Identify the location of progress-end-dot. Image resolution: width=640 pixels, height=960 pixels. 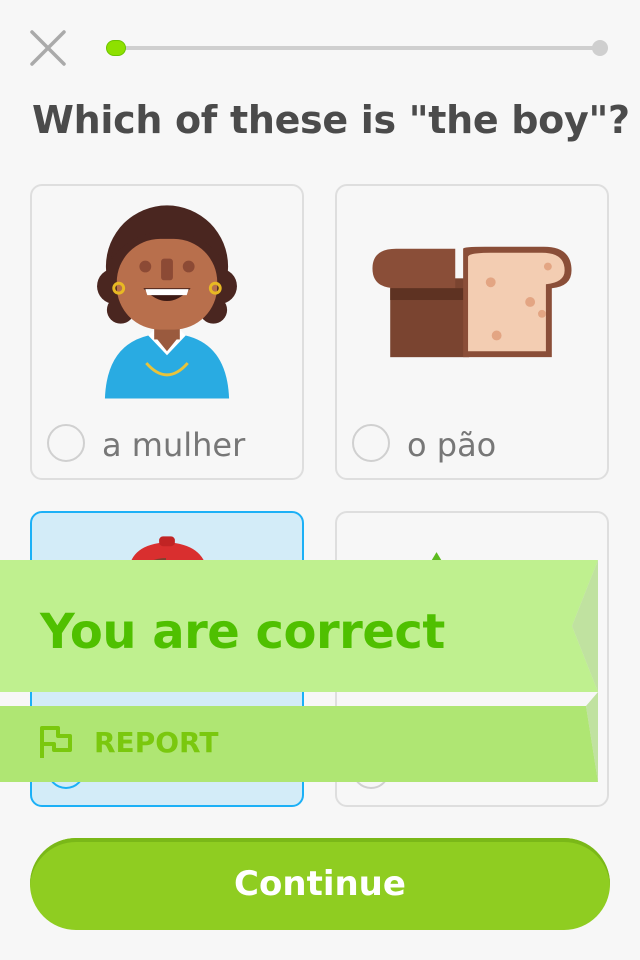
(600, 48).